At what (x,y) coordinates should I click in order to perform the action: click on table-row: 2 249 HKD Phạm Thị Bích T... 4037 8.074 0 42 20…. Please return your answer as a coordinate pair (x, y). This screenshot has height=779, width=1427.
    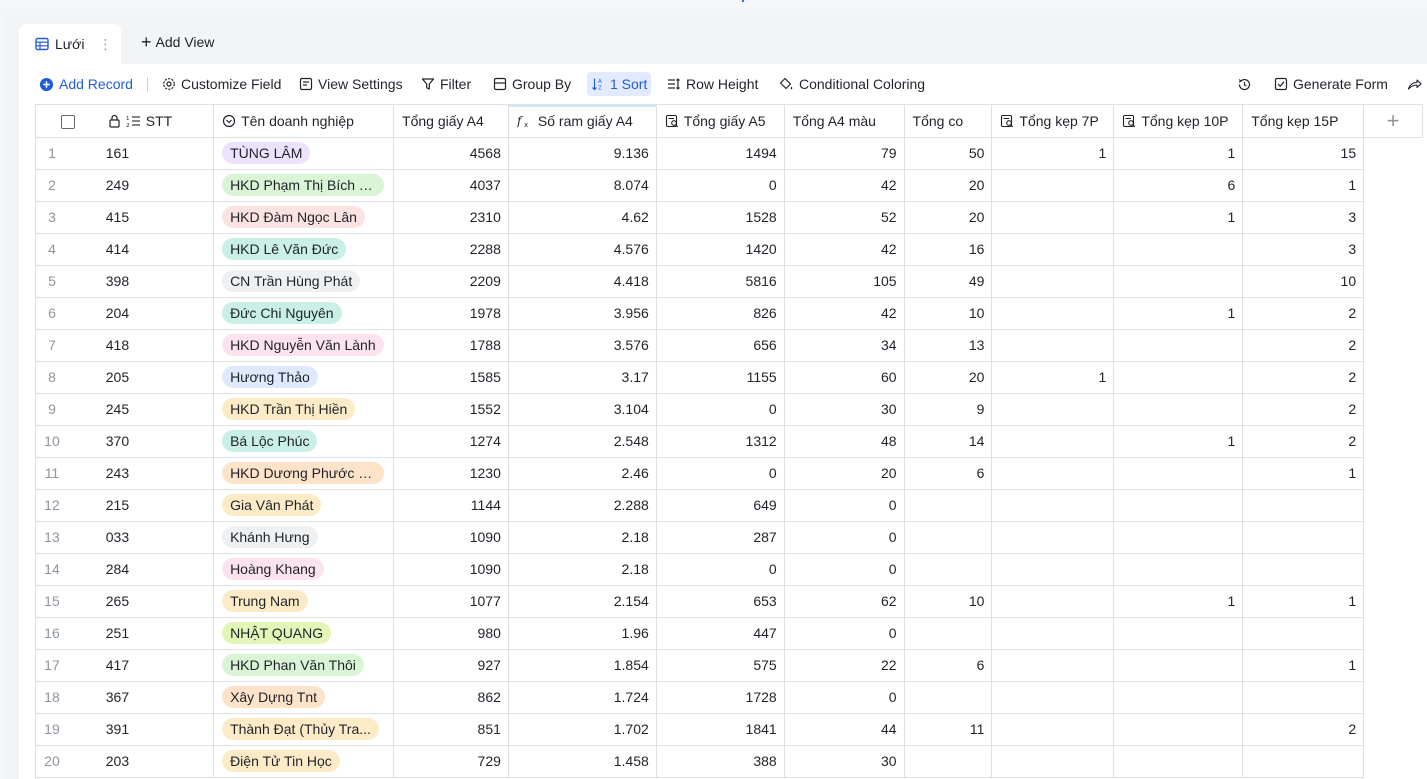
    Looking at the image, I should click on (729, 185).